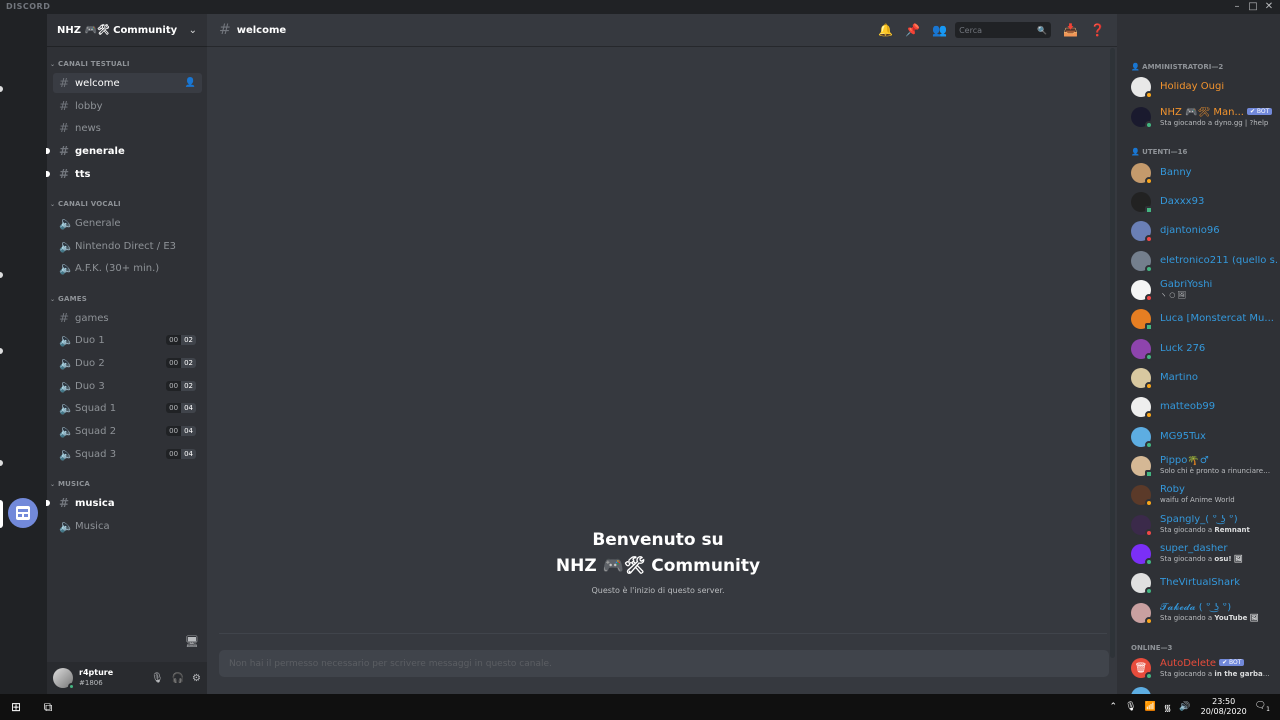 The image size is (1280, 720). What do you see at coordinates (127, 363) in the screenshot?
I see `voice-channel-duo2: 🔈 Duo 2 00 02` at bounding box center [127, 363].